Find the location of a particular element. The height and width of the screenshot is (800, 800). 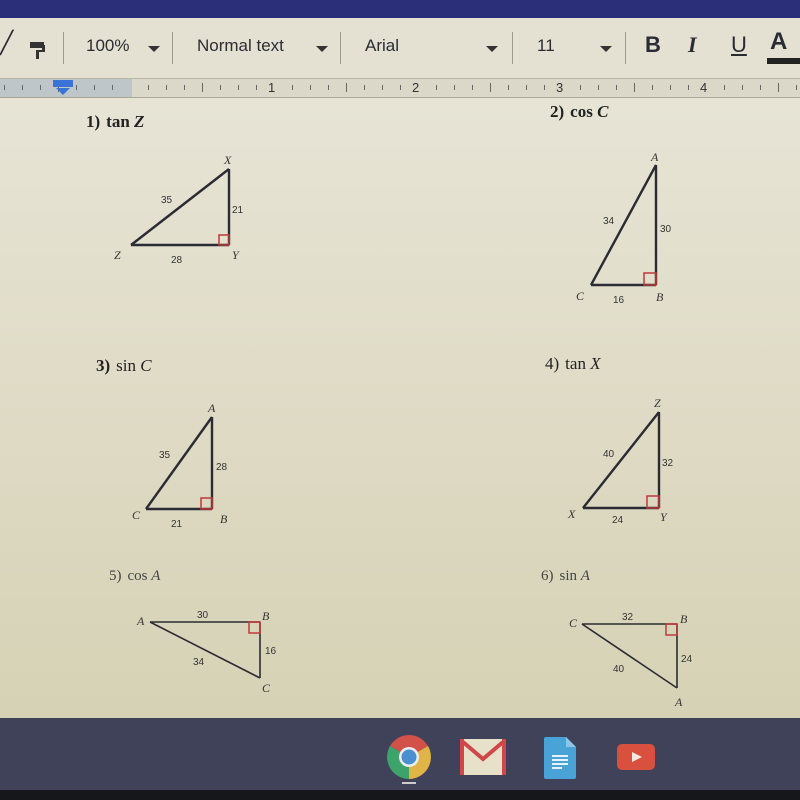

zoom-select: 100% is located at coordinates (107, 46).